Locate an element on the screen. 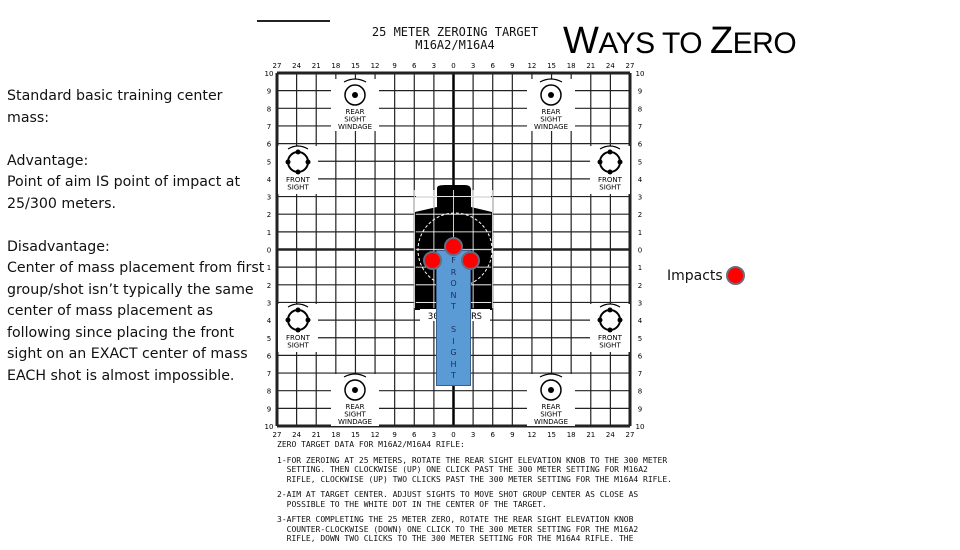  post-letter: N is located at coordinates (453, 295).